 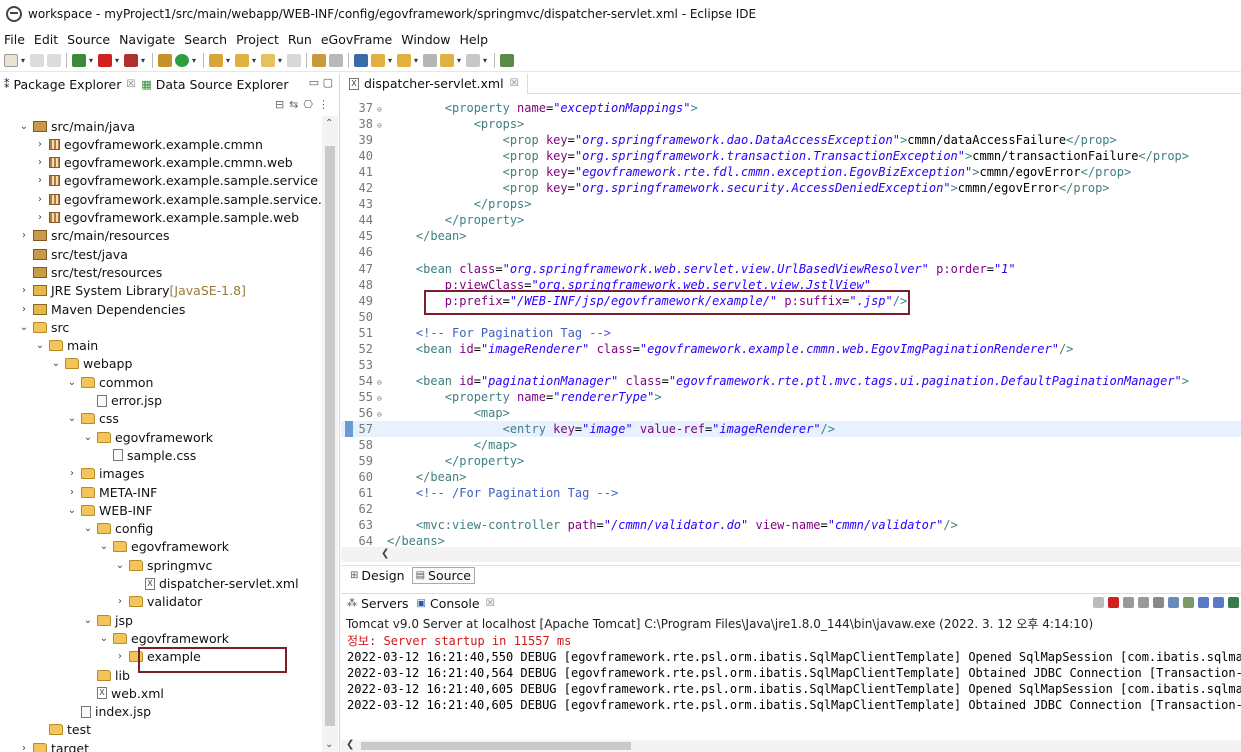 What do you see at coordinates (791, 477) in the screenshot?
I see `code-line: 60 </bean>` at bounding box center [791, 477].